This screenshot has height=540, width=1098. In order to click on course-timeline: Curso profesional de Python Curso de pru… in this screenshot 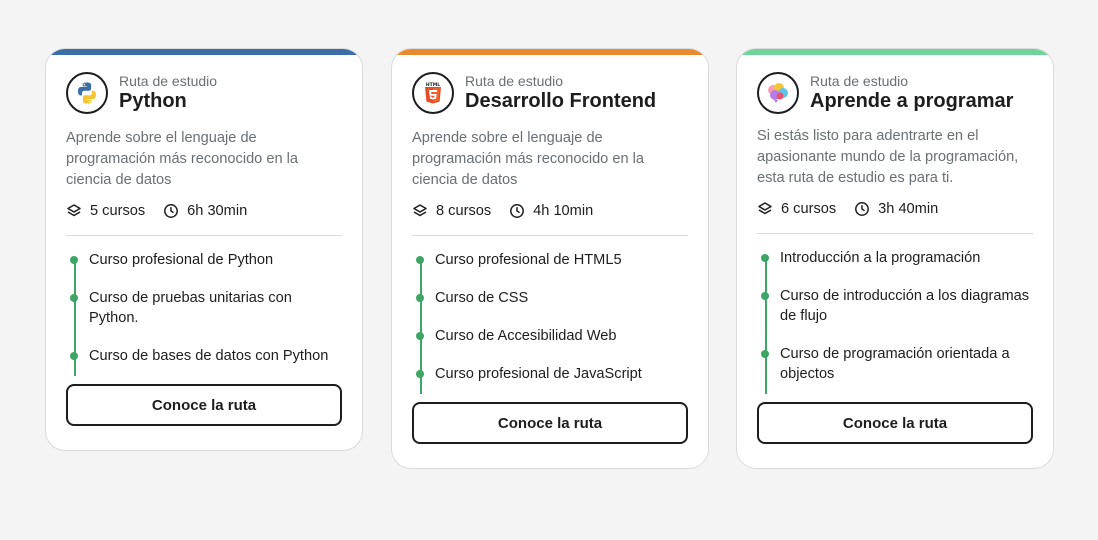, I will do `click(204, 313)`.